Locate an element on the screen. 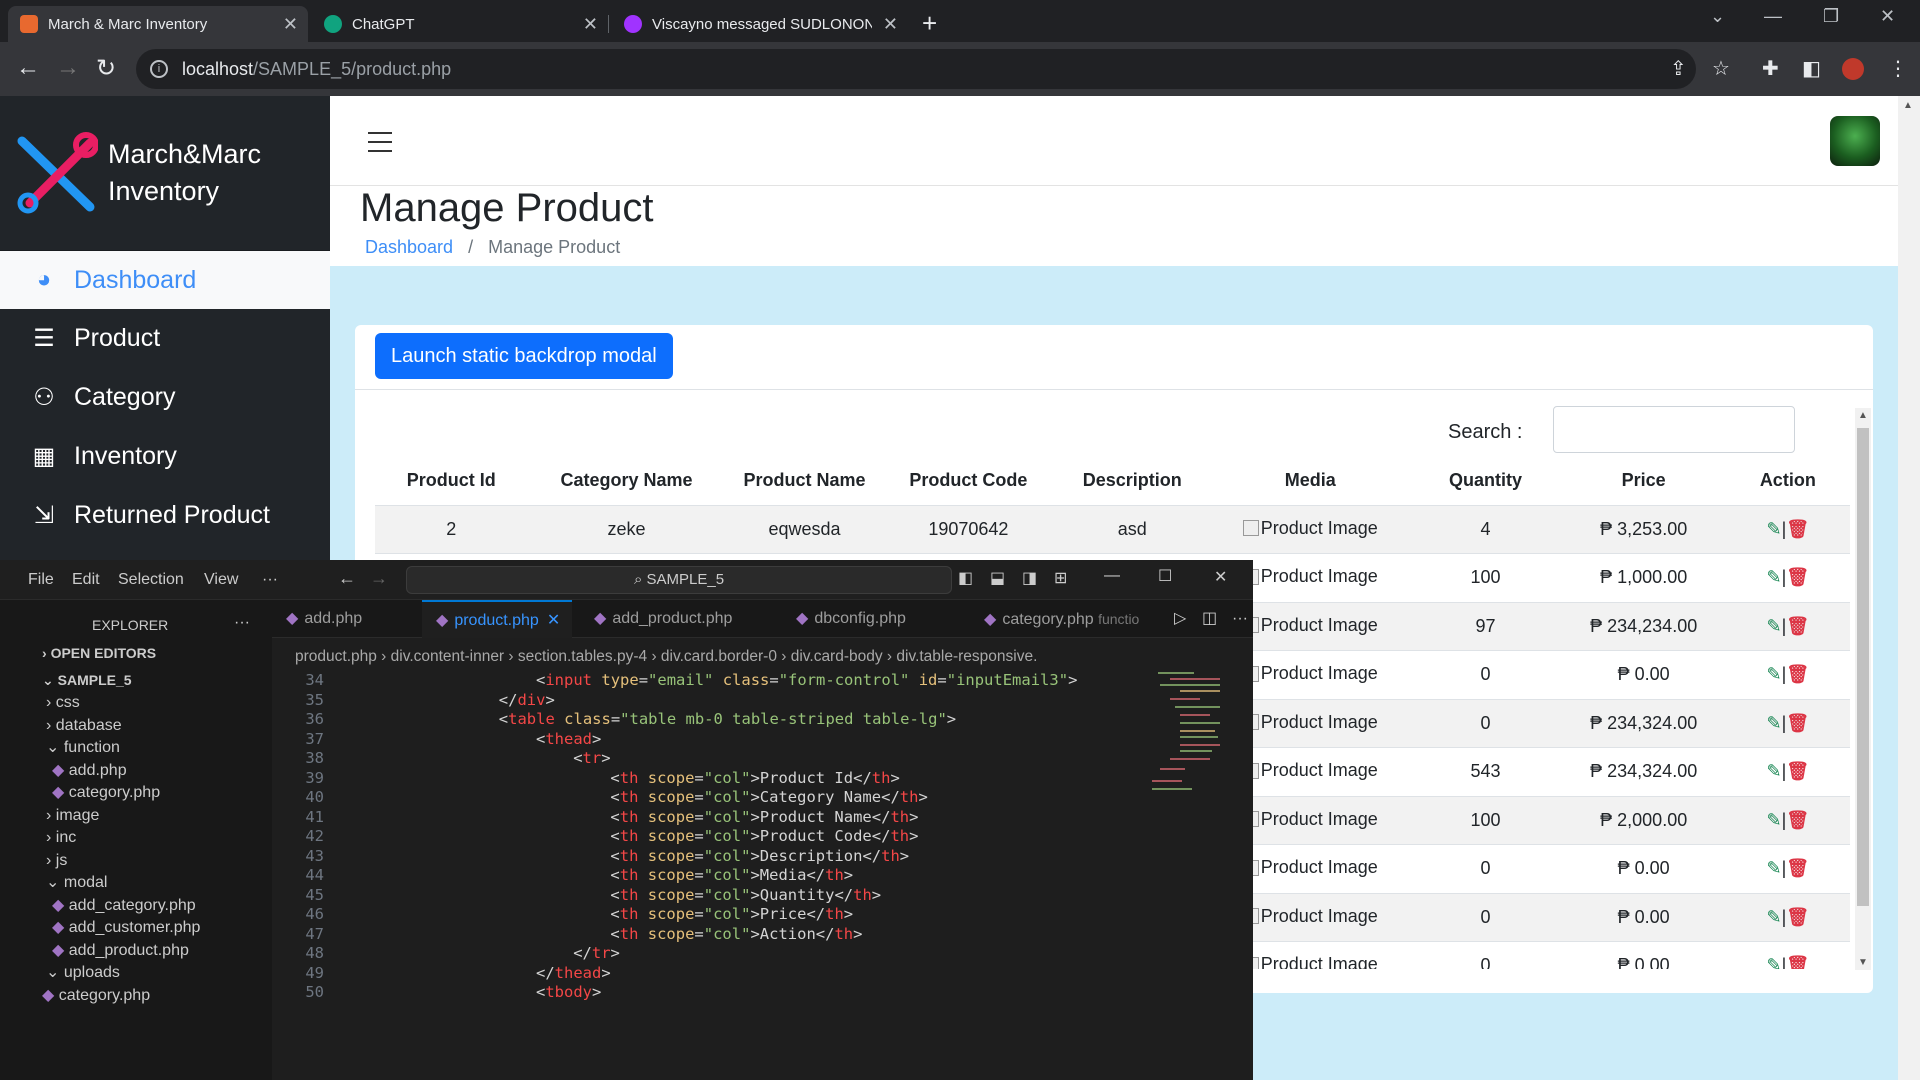 Image resolution: width=1920 pixels, height=1080 pixels. page-scrollbar: ▲ is located at coordinates (1909, 588).